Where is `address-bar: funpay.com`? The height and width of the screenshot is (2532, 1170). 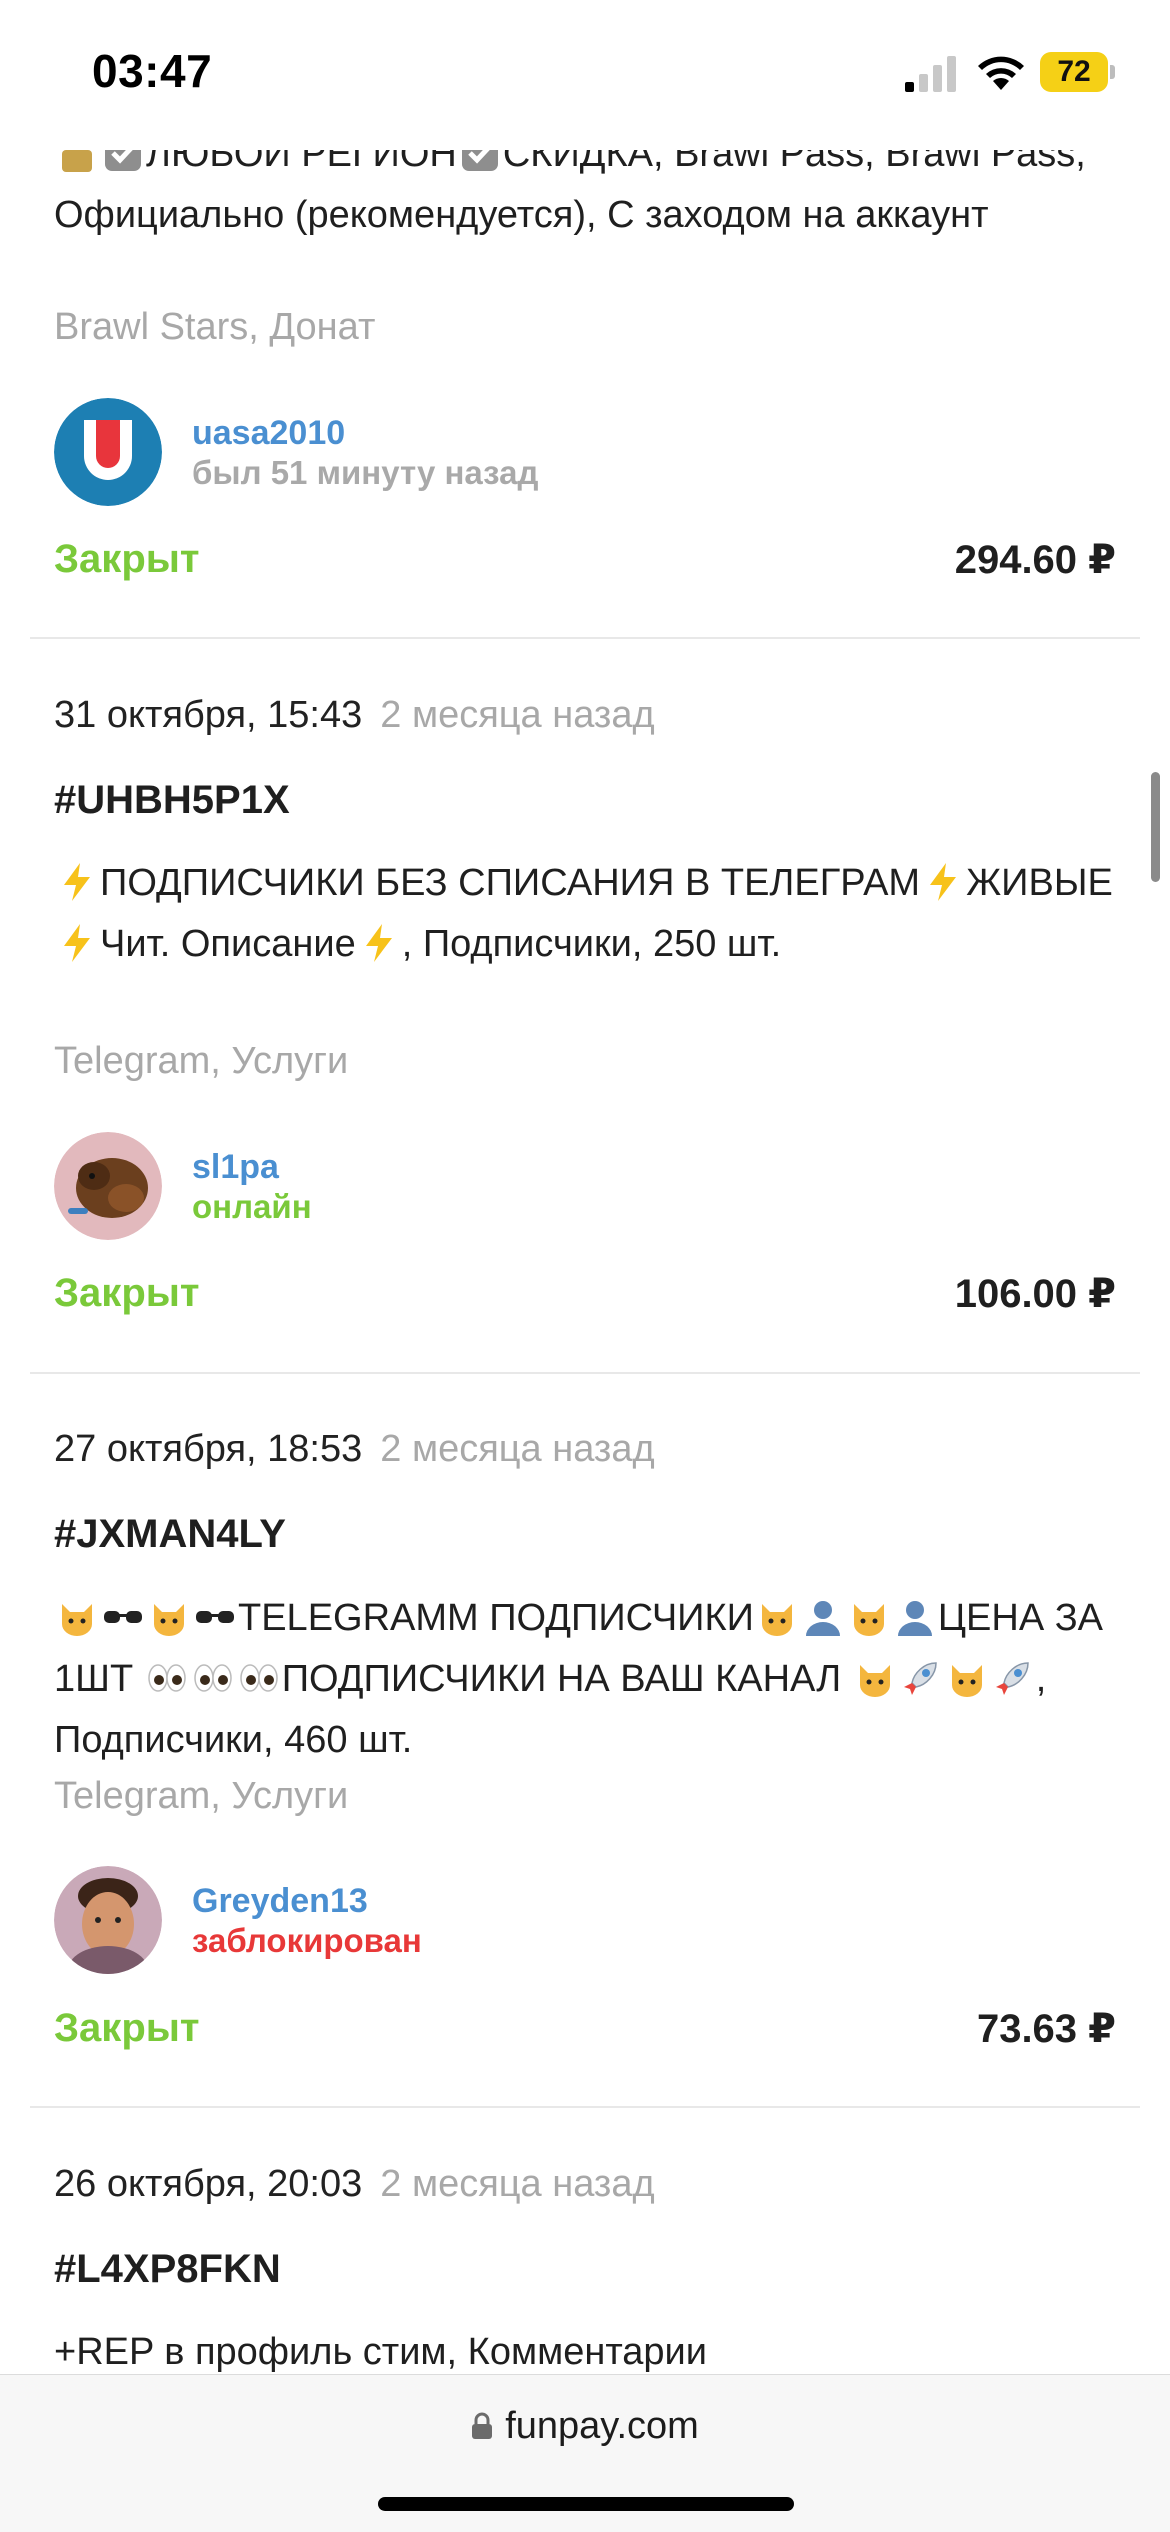
address-bar: funpay.com is located at coordinates (585, 2426).